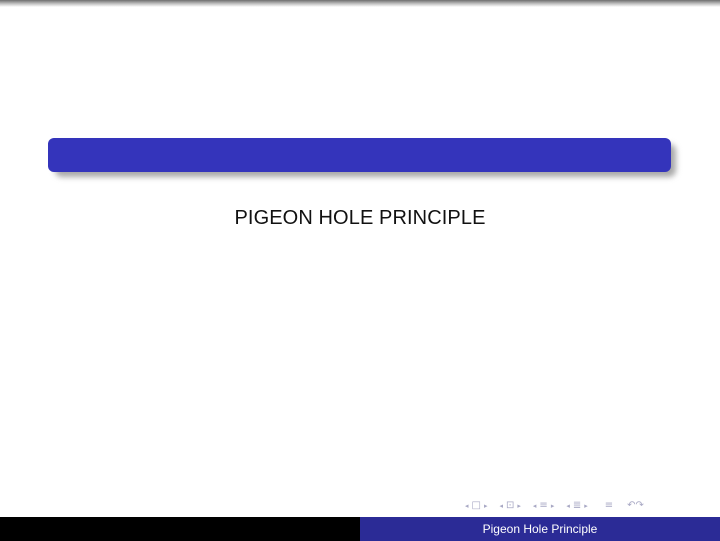 The height and width of the screenshot is (541, 720). I want to click on subsection-icon: ⊡, so click(510, 506).